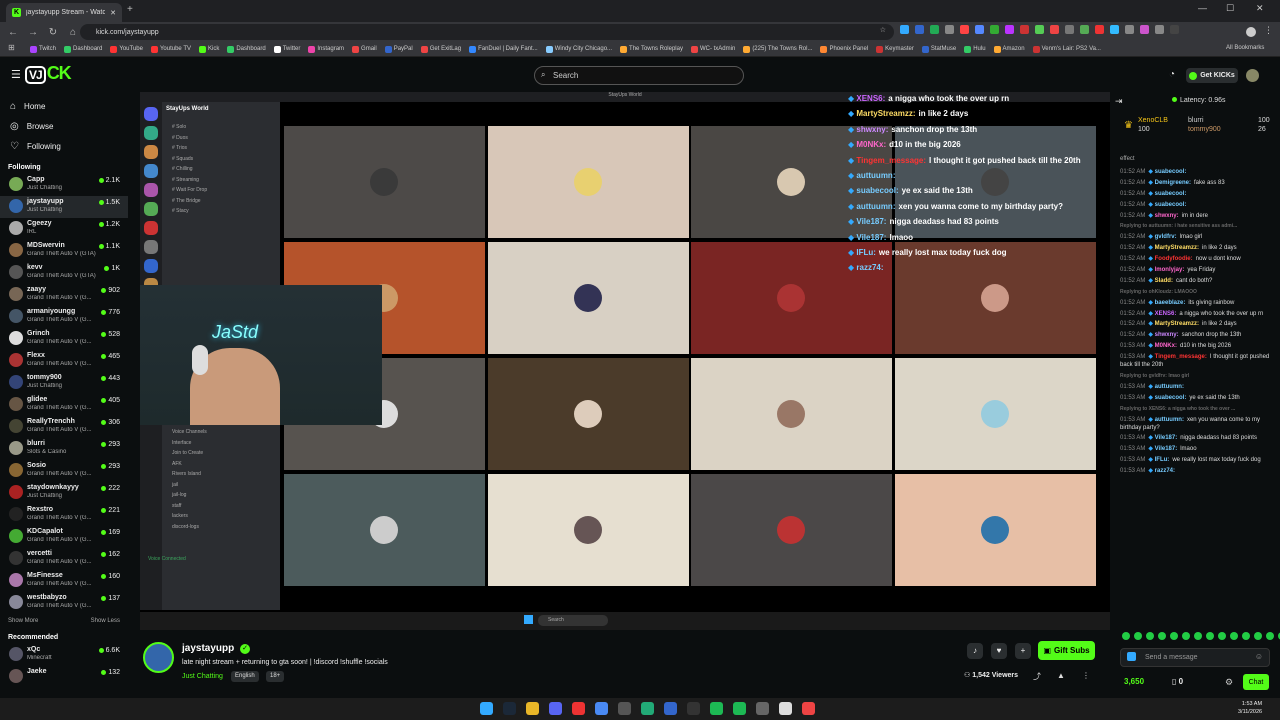  Describe the element at coordinates (208, 648) in the screenshot. I see `streamer-username: jaystayupp` at that location.